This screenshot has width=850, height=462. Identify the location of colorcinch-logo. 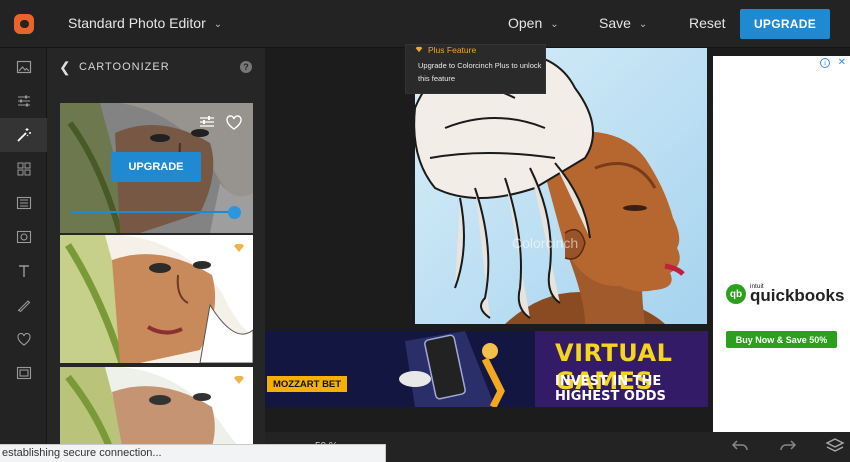
(24, 24).